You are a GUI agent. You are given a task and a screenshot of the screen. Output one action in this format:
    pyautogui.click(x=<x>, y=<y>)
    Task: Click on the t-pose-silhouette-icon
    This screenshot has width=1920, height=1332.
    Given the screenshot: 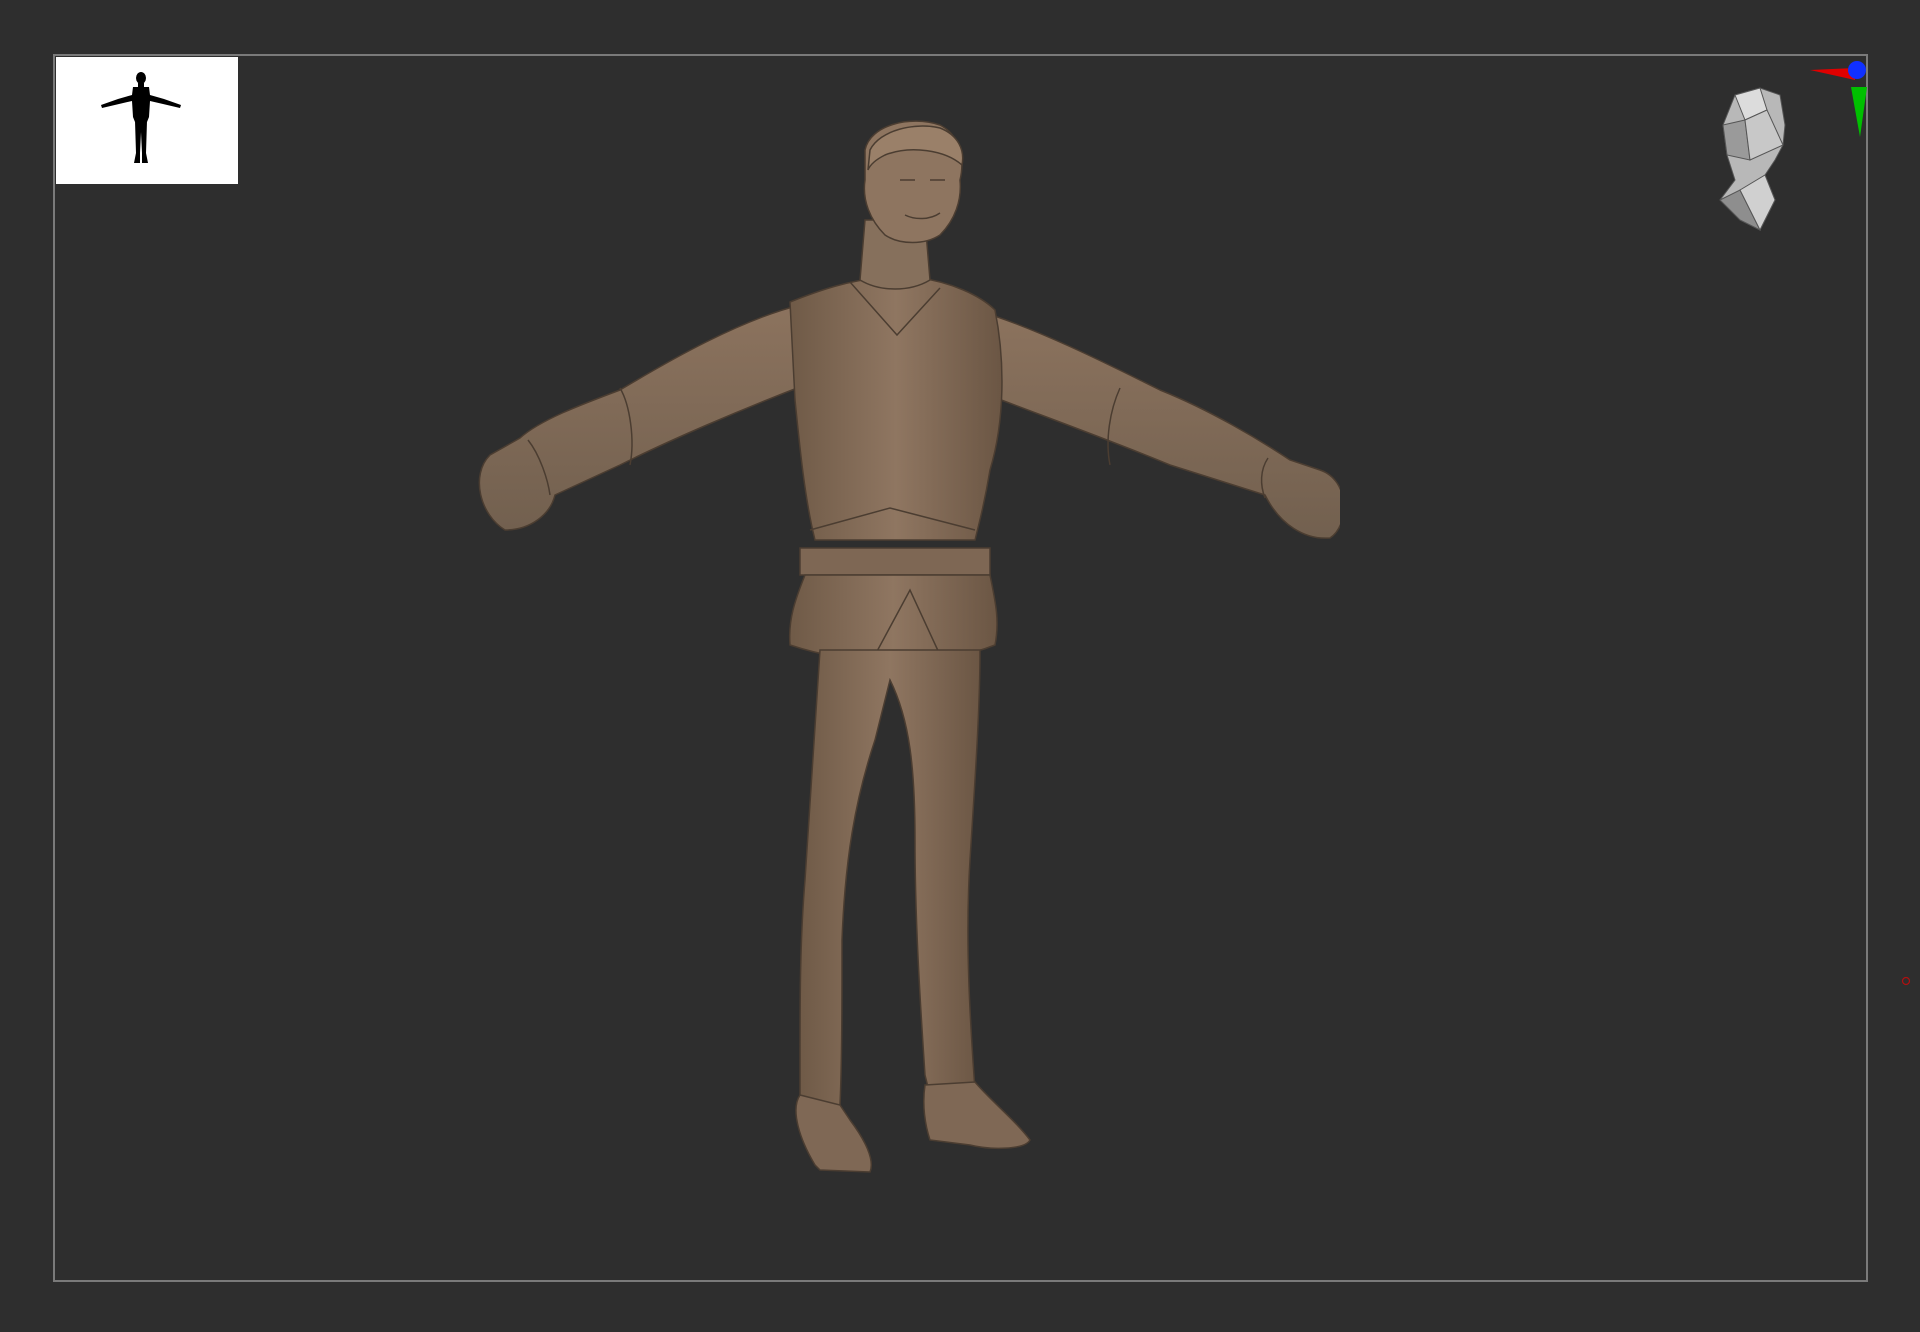 What is the action you would take?
    pyautogui.click(x=141, y=117)
    